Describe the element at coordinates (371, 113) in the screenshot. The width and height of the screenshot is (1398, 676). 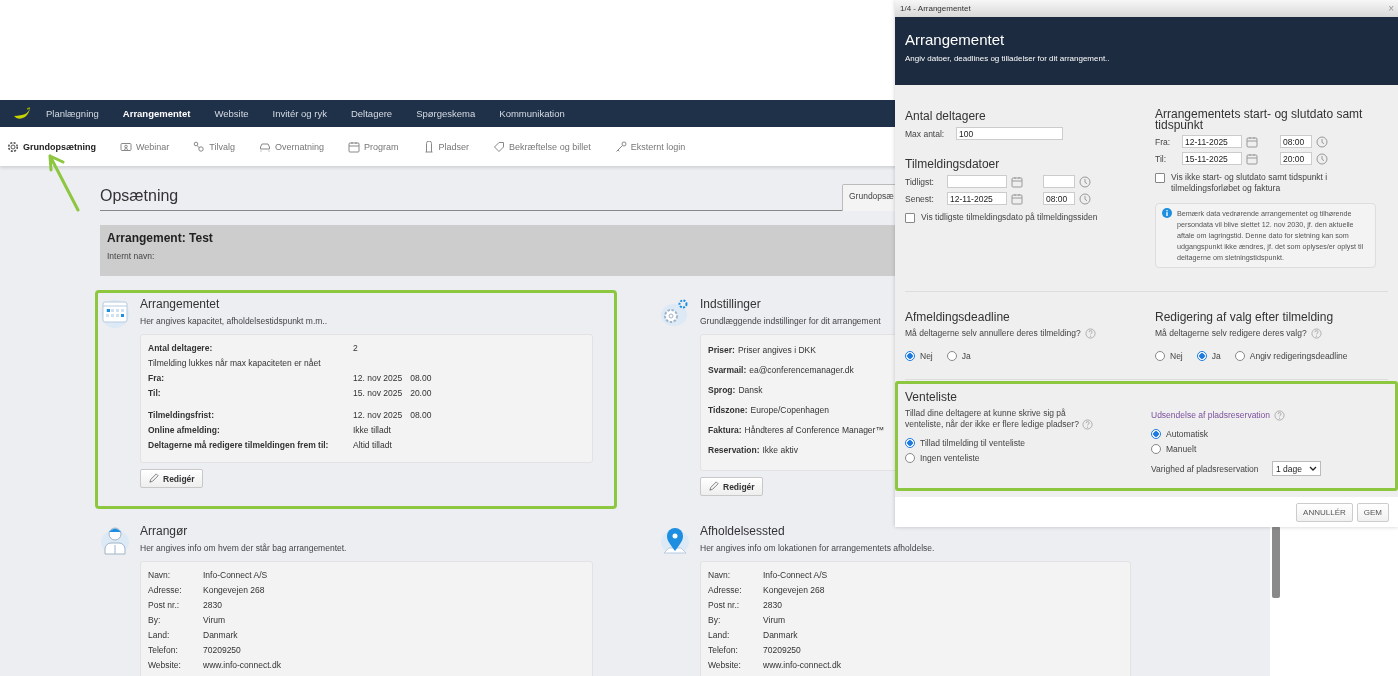
I see `nav-item: Deltagere` at that location.